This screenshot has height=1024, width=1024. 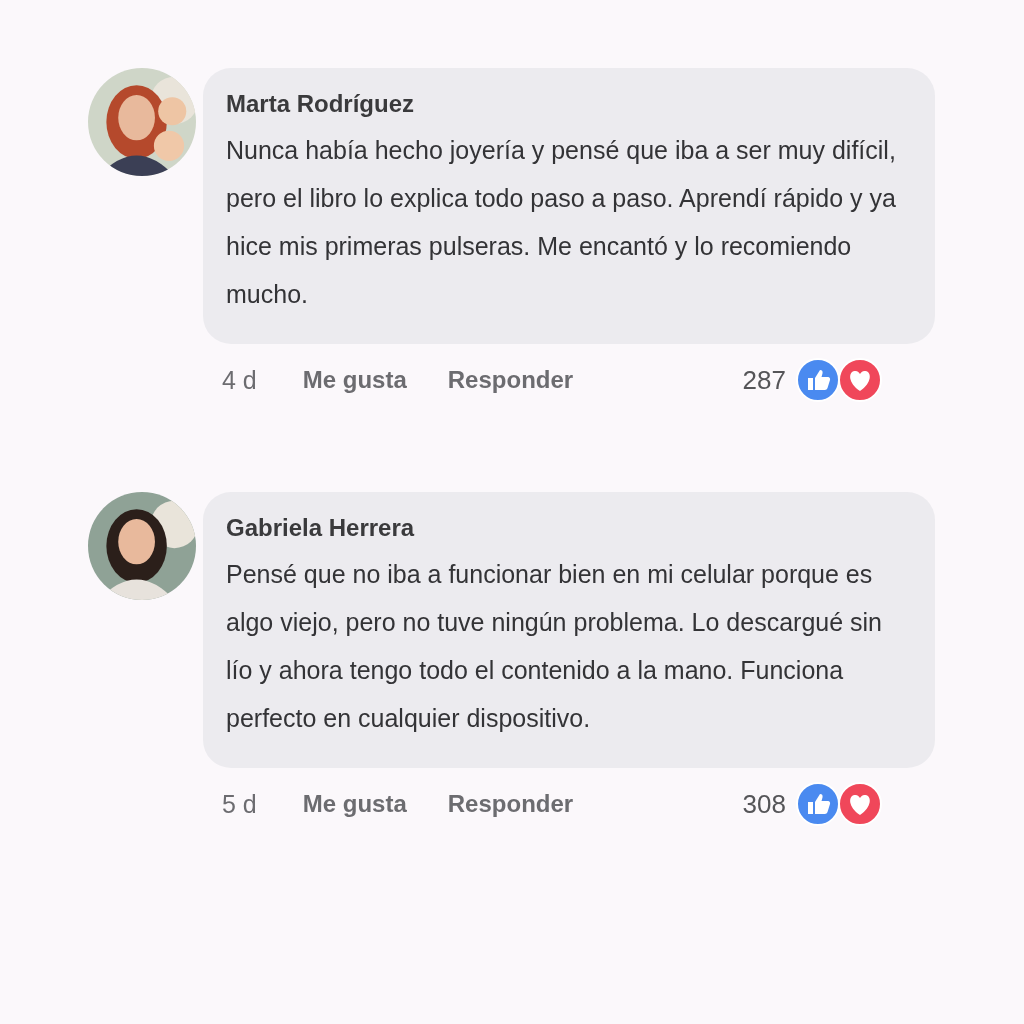 What do you see at coordinates (320, 104) in the screenshot?
I see `author-name: Marta Rodríguez` at bounding box center [320, 104].